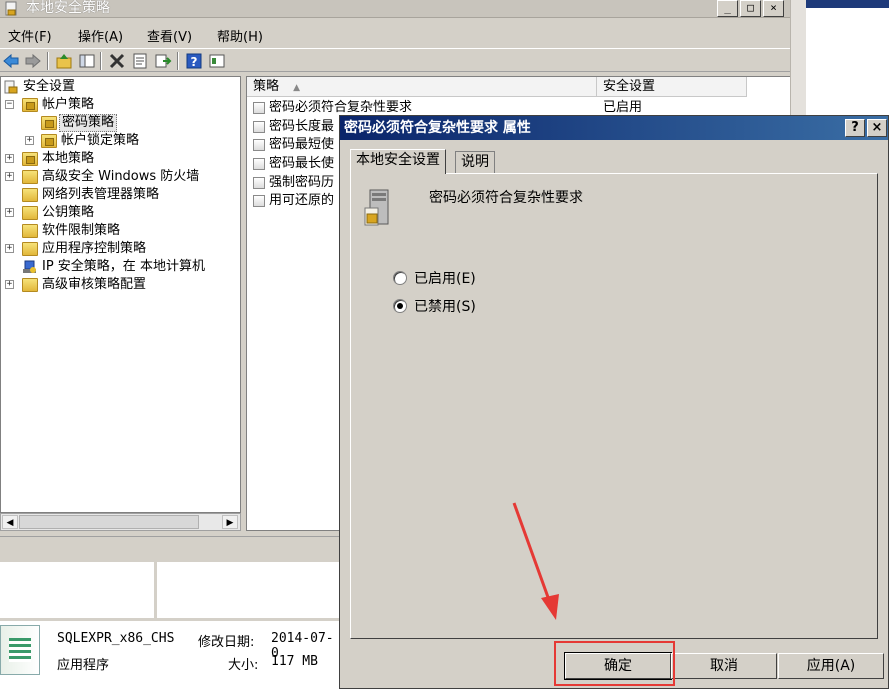 The image size is (889, 689). I want to click on file-type: 应用程序, so click(83, 665).